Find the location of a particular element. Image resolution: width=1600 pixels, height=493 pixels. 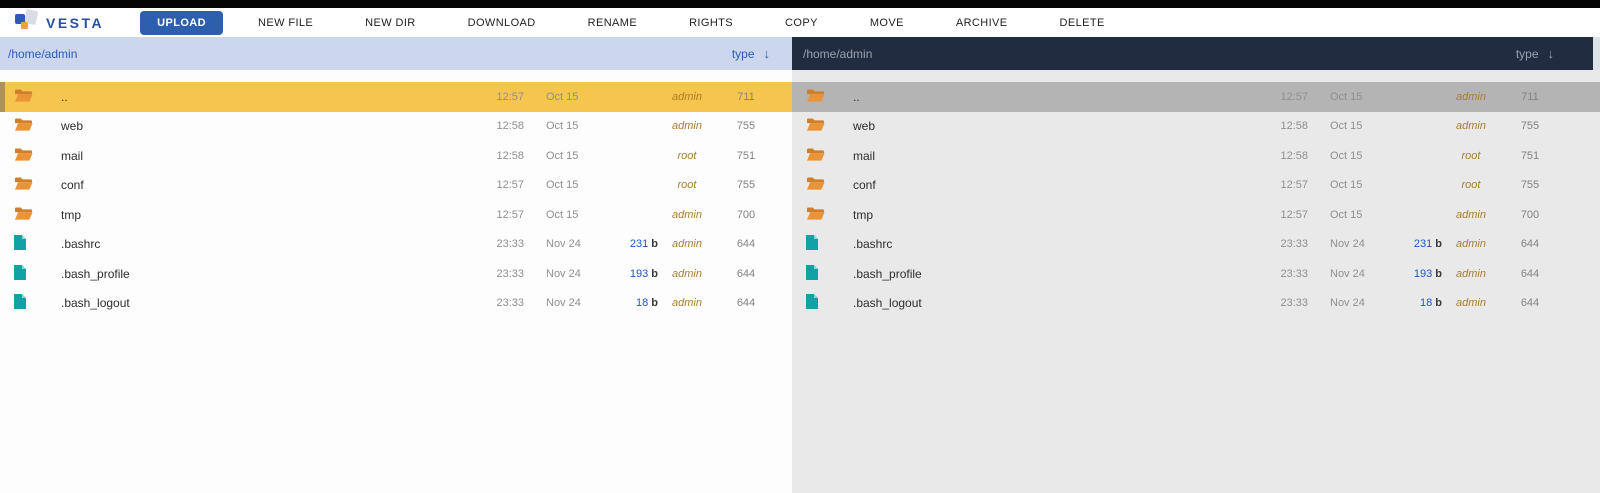

file-name: .bash_profile is located at coordinates (95, 273).